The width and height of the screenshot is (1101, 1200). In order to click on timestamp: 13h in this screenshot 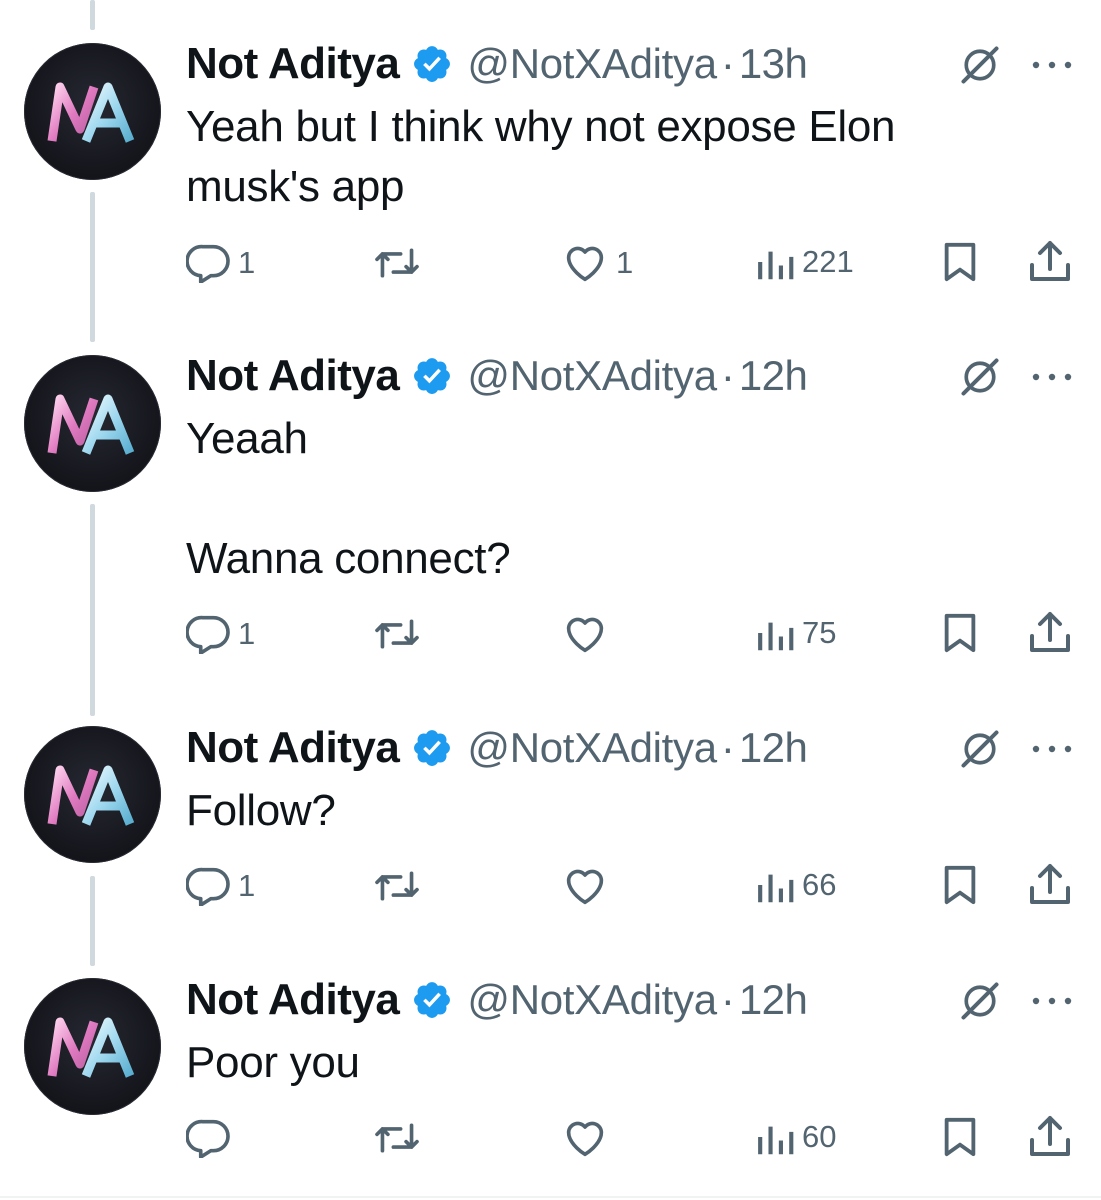, I will do `click(773, 64)`.